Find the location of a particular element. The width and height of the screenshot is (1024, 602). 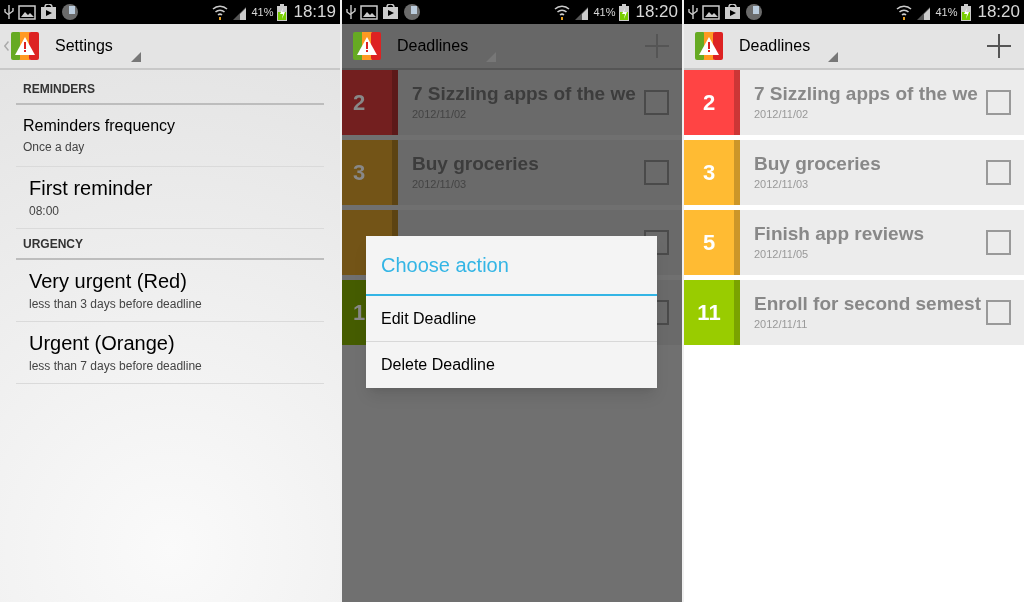

preference-title: Reminders frequency is located at coordinates (100, 125).